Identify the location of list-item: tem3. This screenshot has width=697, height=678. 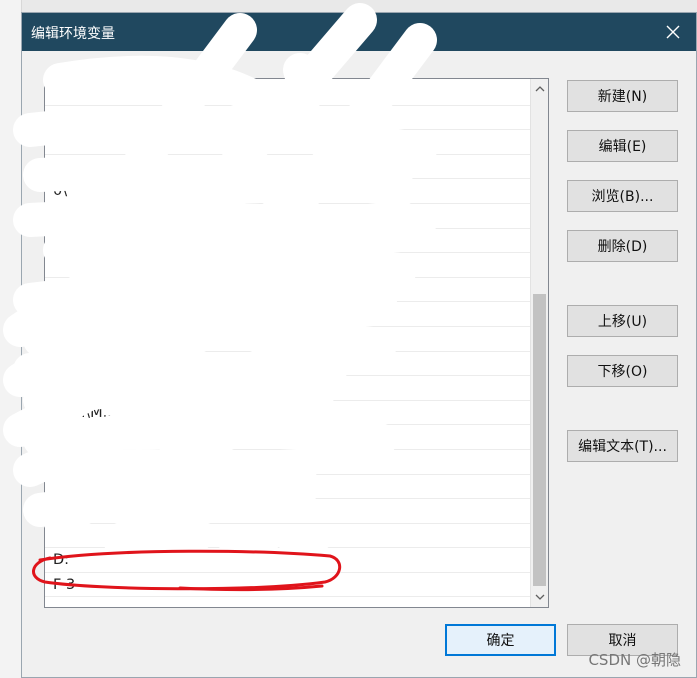
(288, 118).